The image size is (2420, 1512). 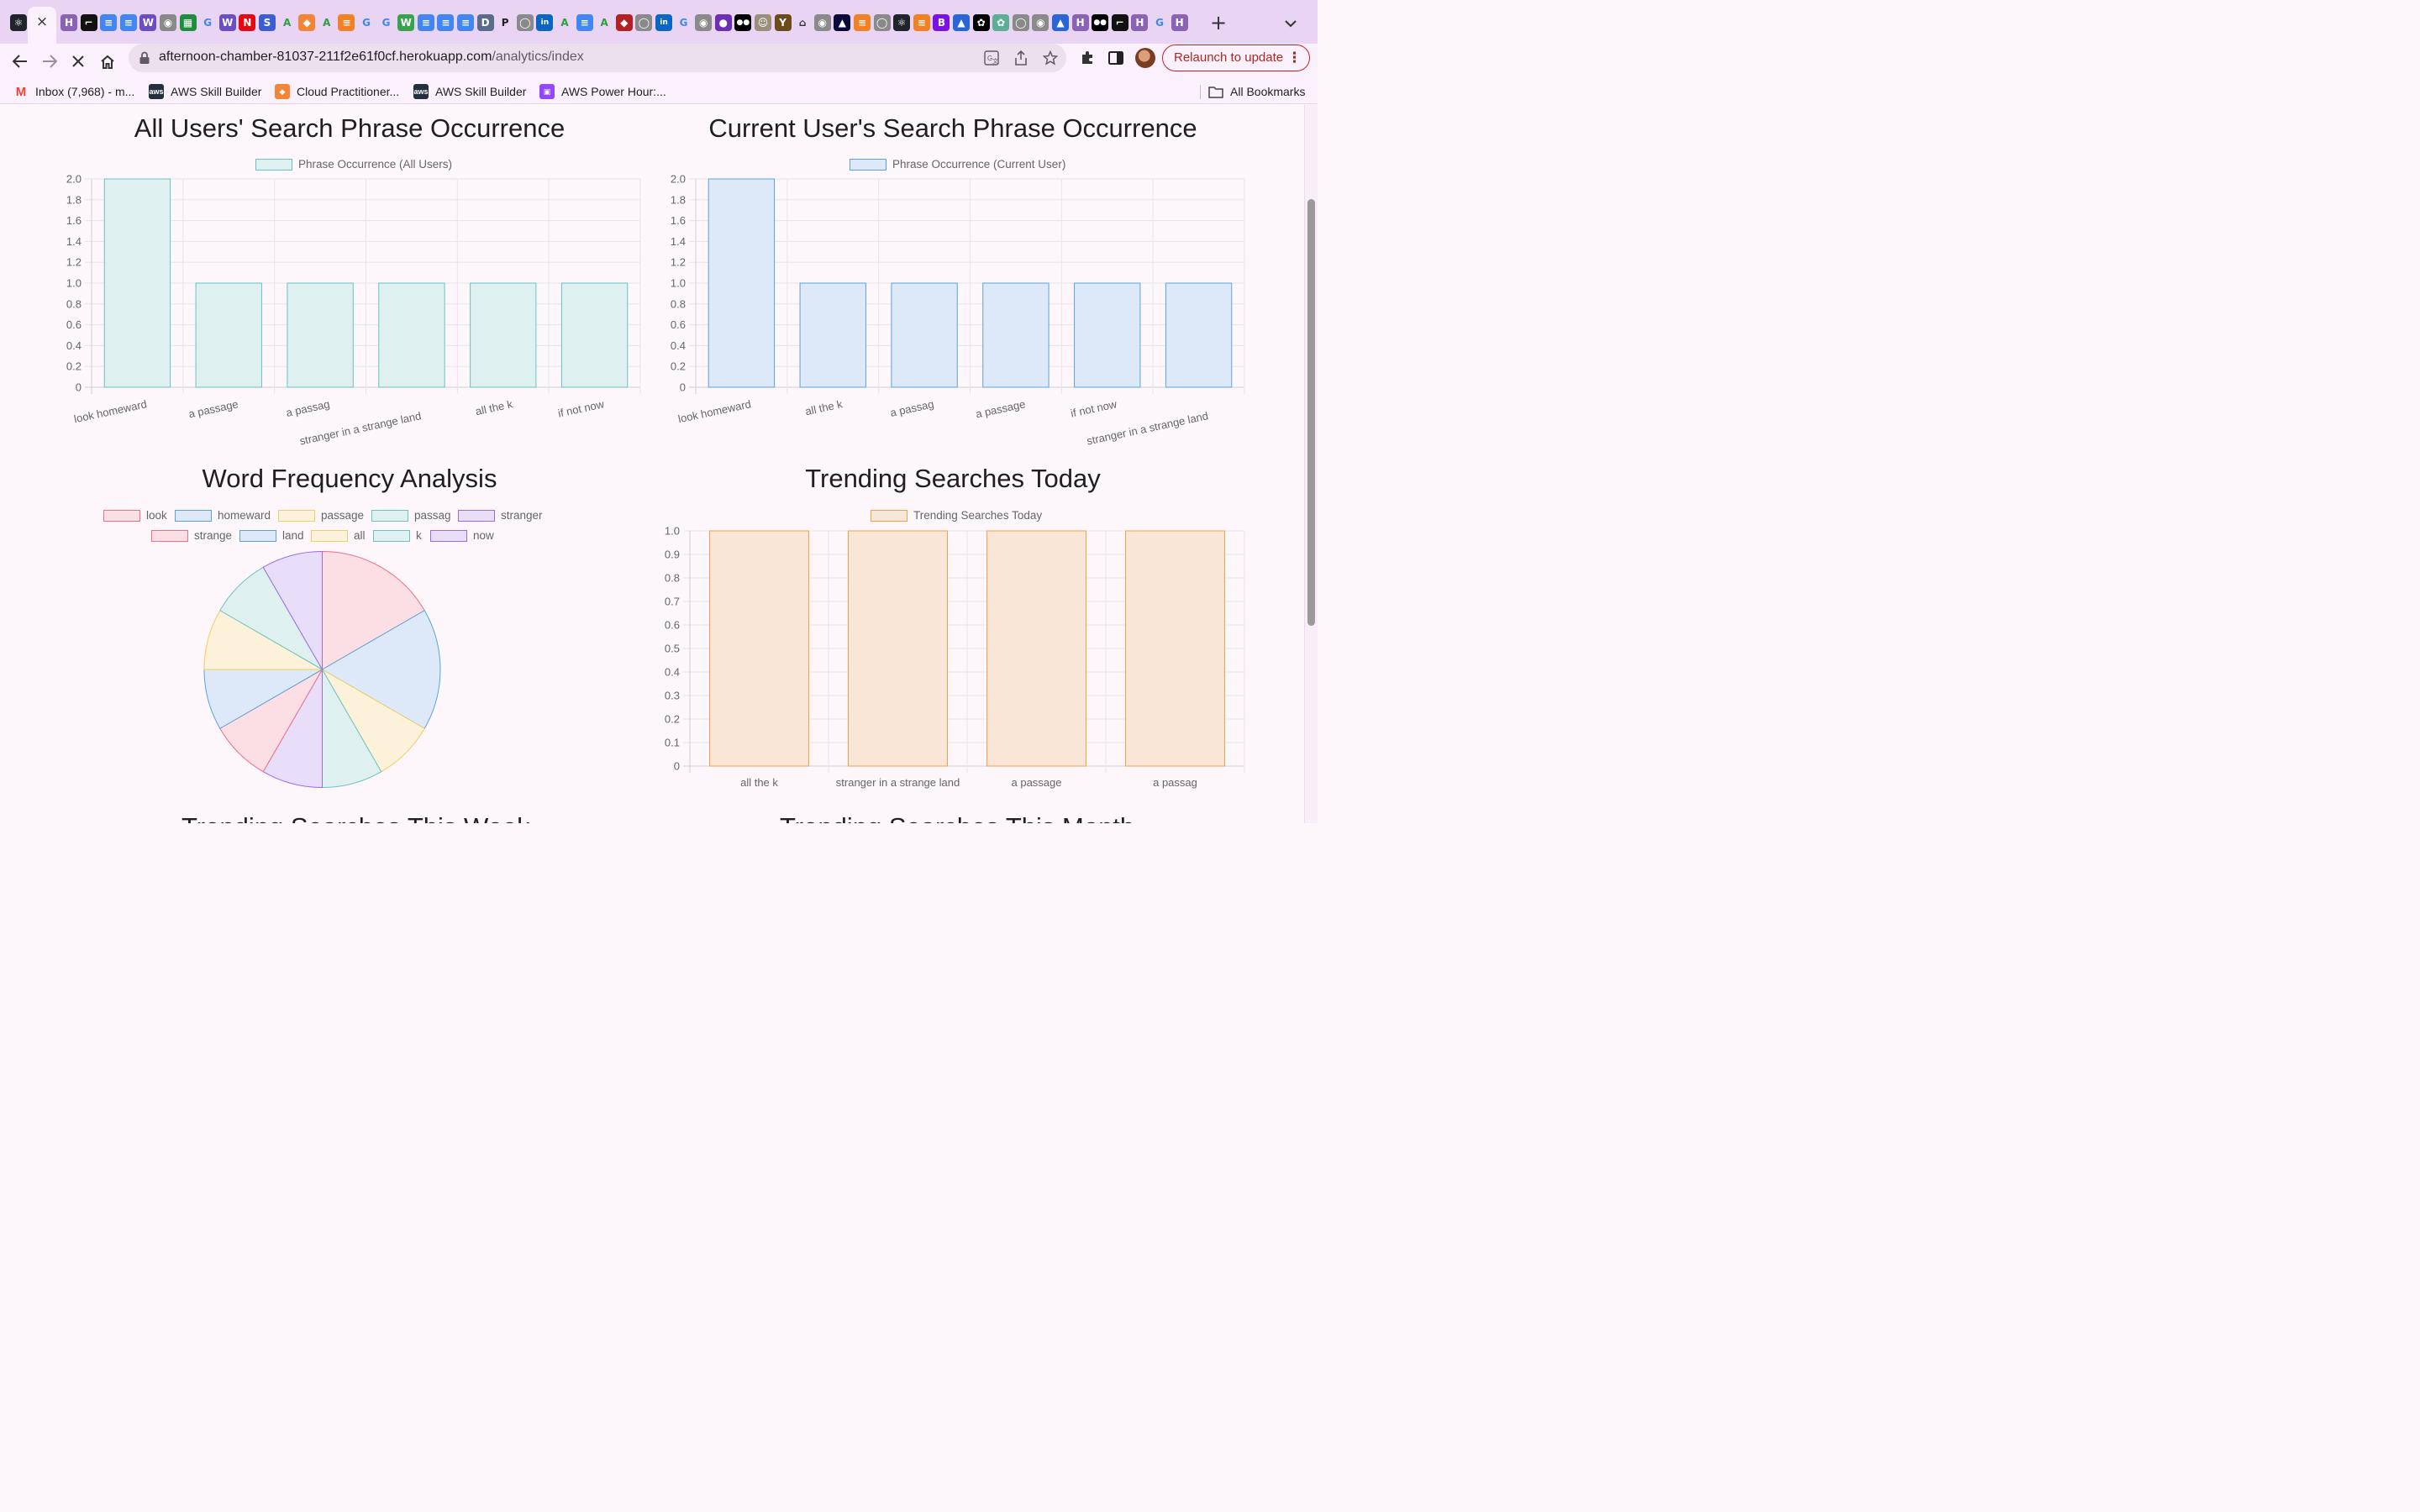 I want to click on sql-icon: S, so click(x=268, y=22).